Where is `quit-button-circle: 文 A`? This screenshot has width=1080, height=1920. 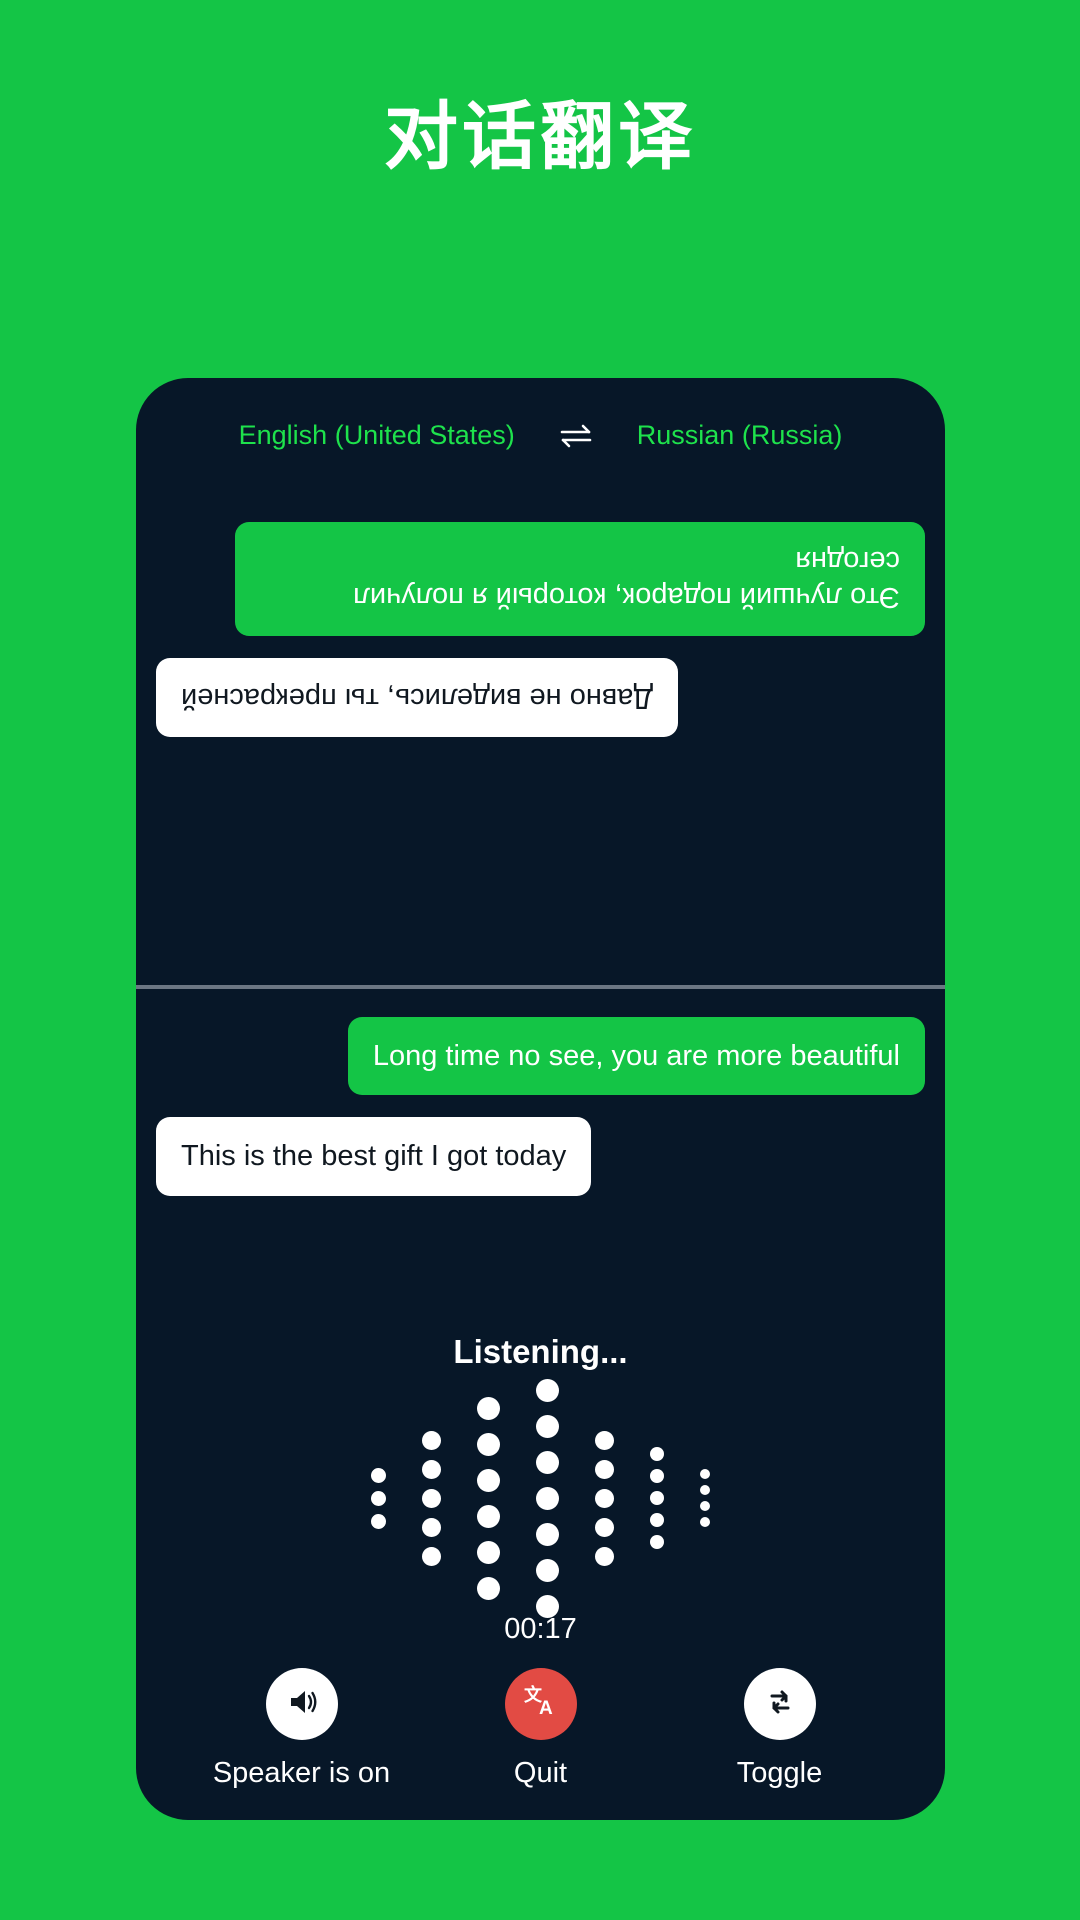
quit-button-circle: 文 A is located at coordinates (540, 1704).